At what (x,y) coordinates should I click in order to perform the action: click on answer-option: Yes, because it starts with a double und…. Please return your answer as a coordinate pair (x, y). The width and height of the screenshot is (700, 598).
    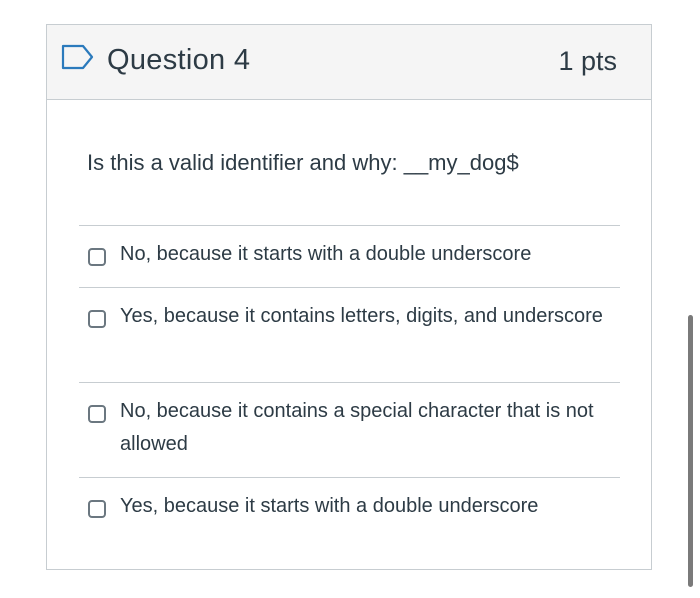
    Looking at the image, I should click on (349, 508).